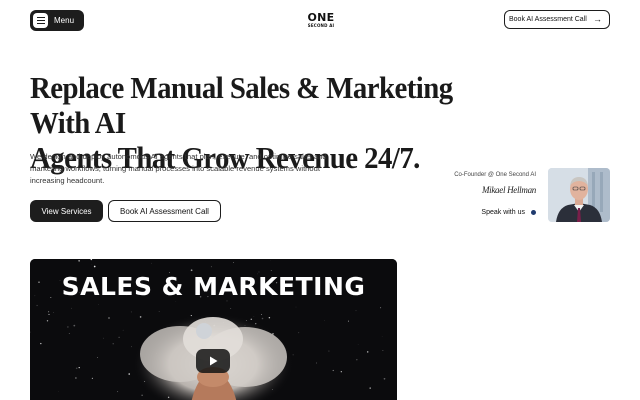  Describe the element at coordinates (321, 25) in the screenshot. I see `logo-sub-text: SECOND AI` at that location.